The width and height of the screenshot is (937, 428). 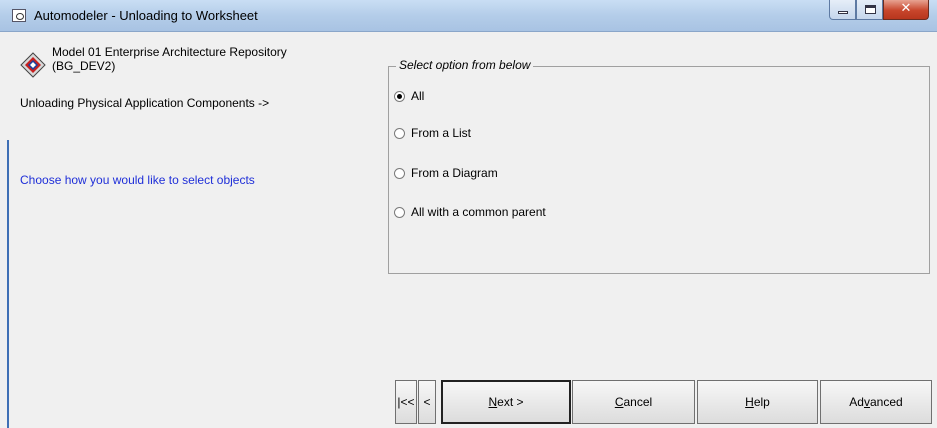 I want to click on help-button-label: Help, so click(x=757, y=402).